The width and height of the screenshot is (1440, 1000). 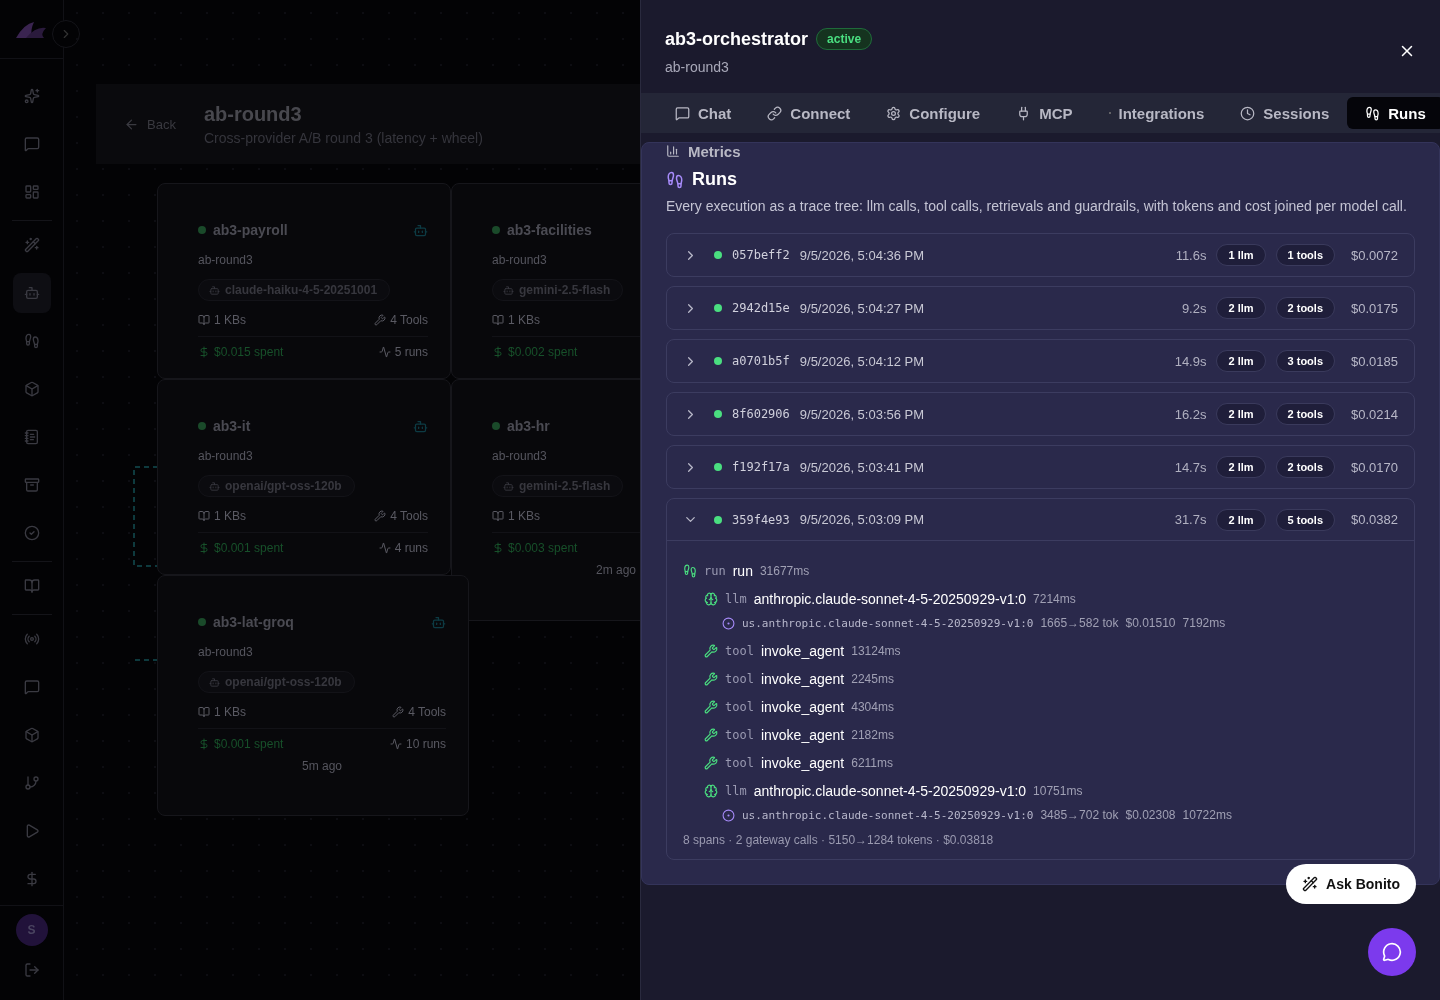 What do you see at coordinates (1044, 113) in the screenshot?
I see `tab: MCP` at bounding box center [1044, 113].